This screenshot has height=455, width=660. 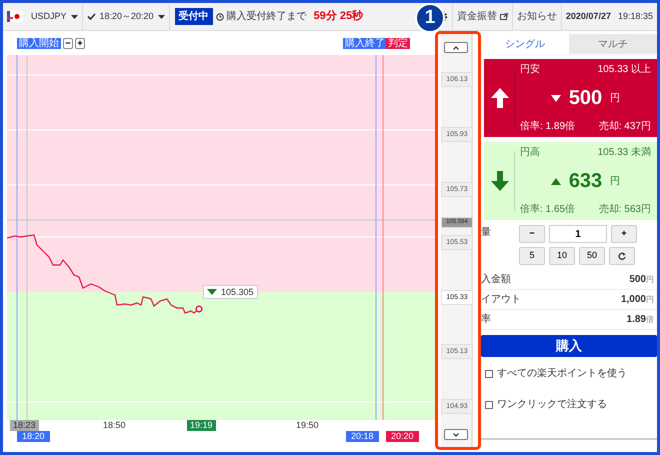 I want to click on flag-icon, so click(x=15, y=16).